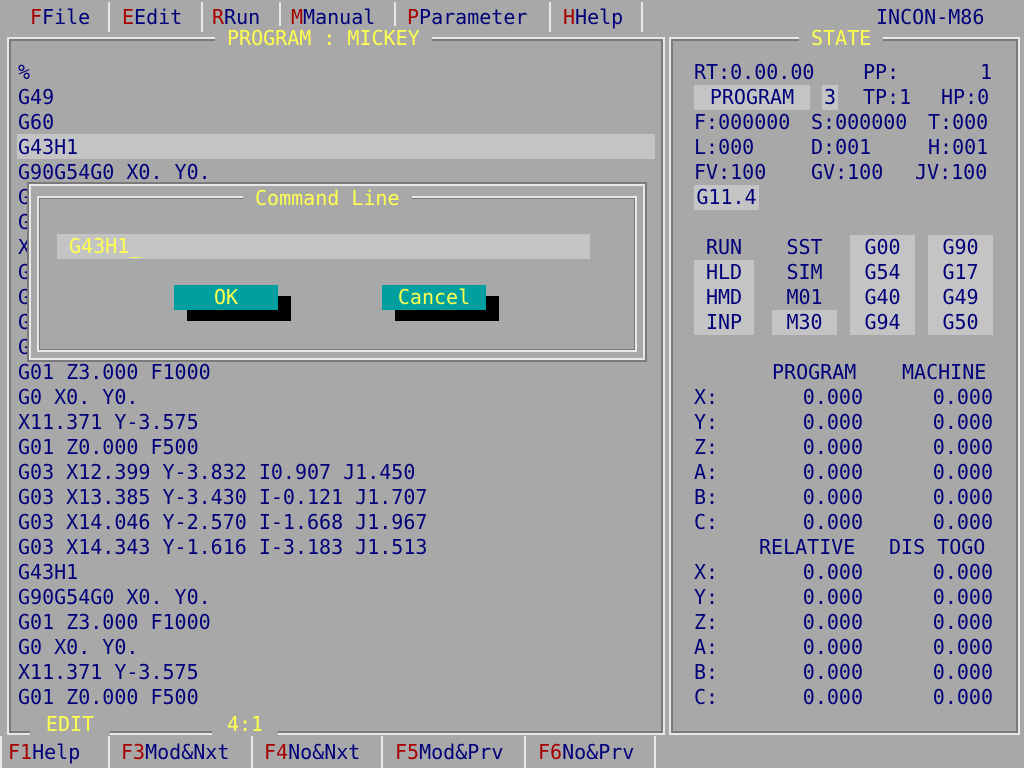 The width and height of the screenshot is (1024, 768). I want to click on mode-flag: INP, so click(724, 322).